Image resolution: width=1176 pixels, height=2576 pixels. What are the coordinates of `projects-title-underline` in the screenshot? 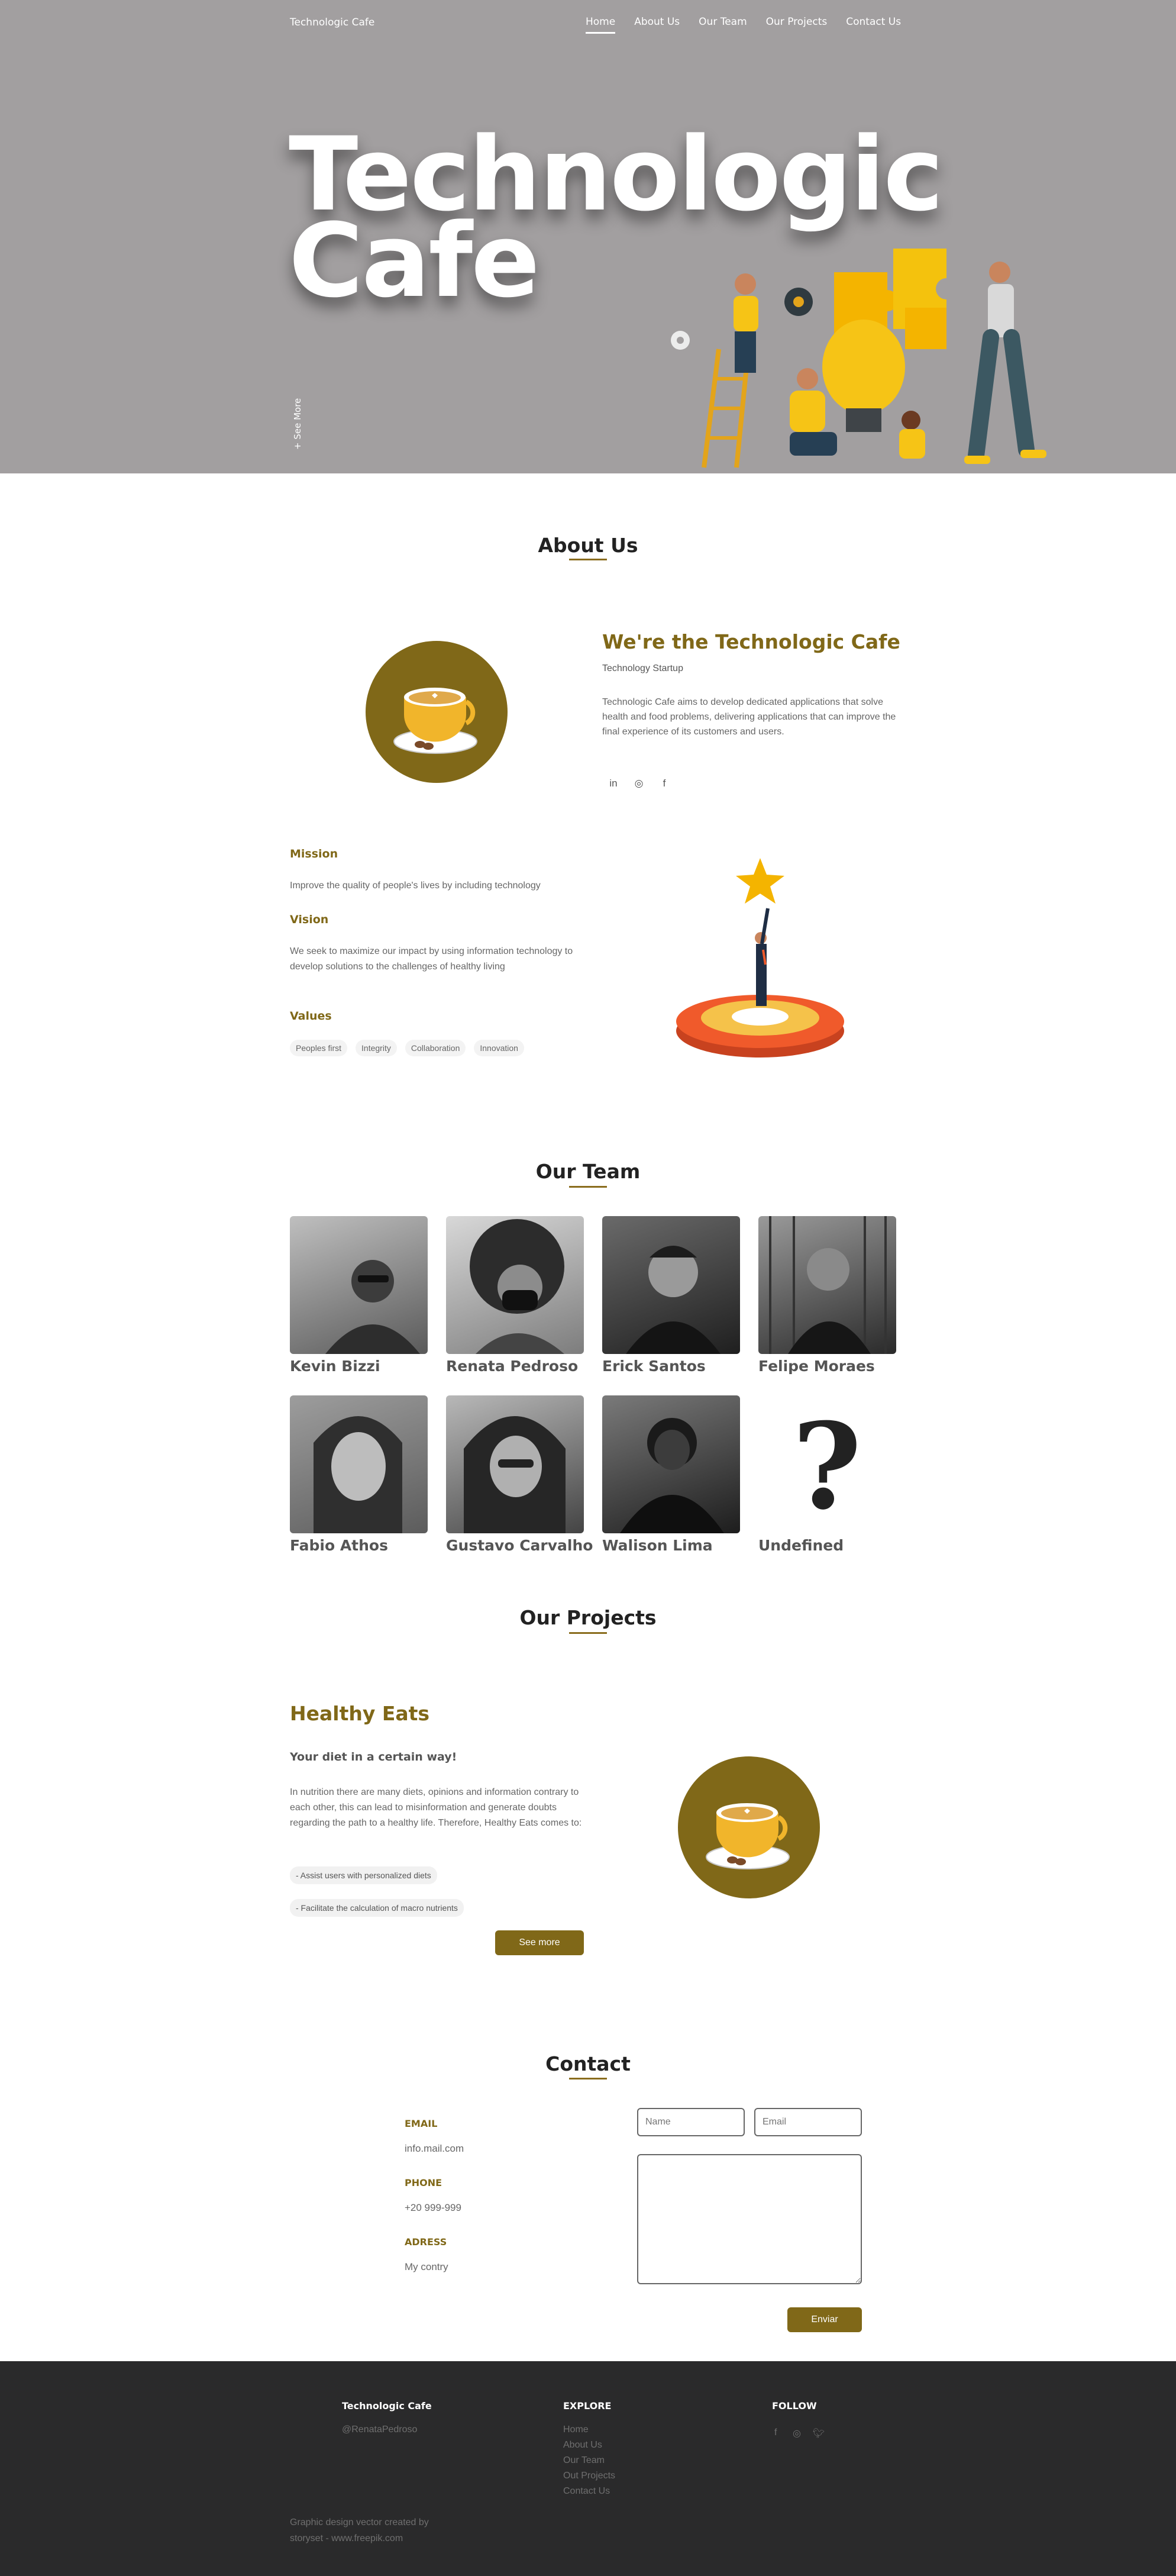 It's located at (588, 1633).